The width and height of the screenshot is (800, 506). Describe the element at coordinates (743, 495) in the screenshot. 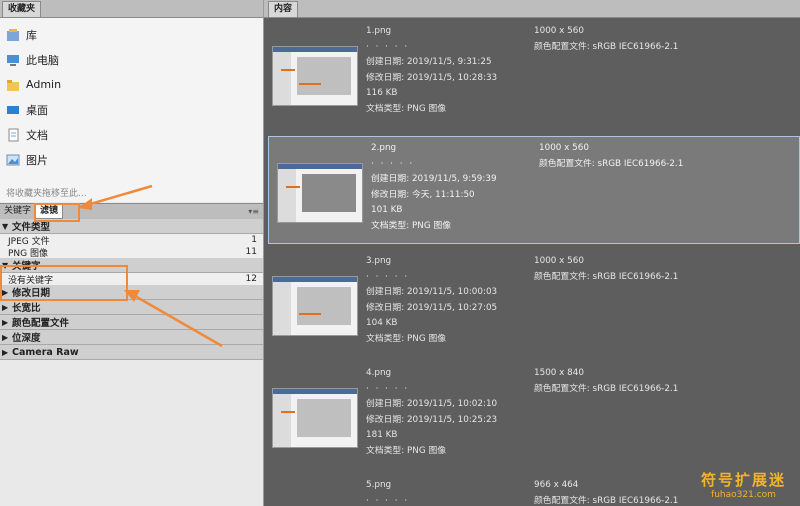

I see `watermark-url: fuhao321.com` at that location.